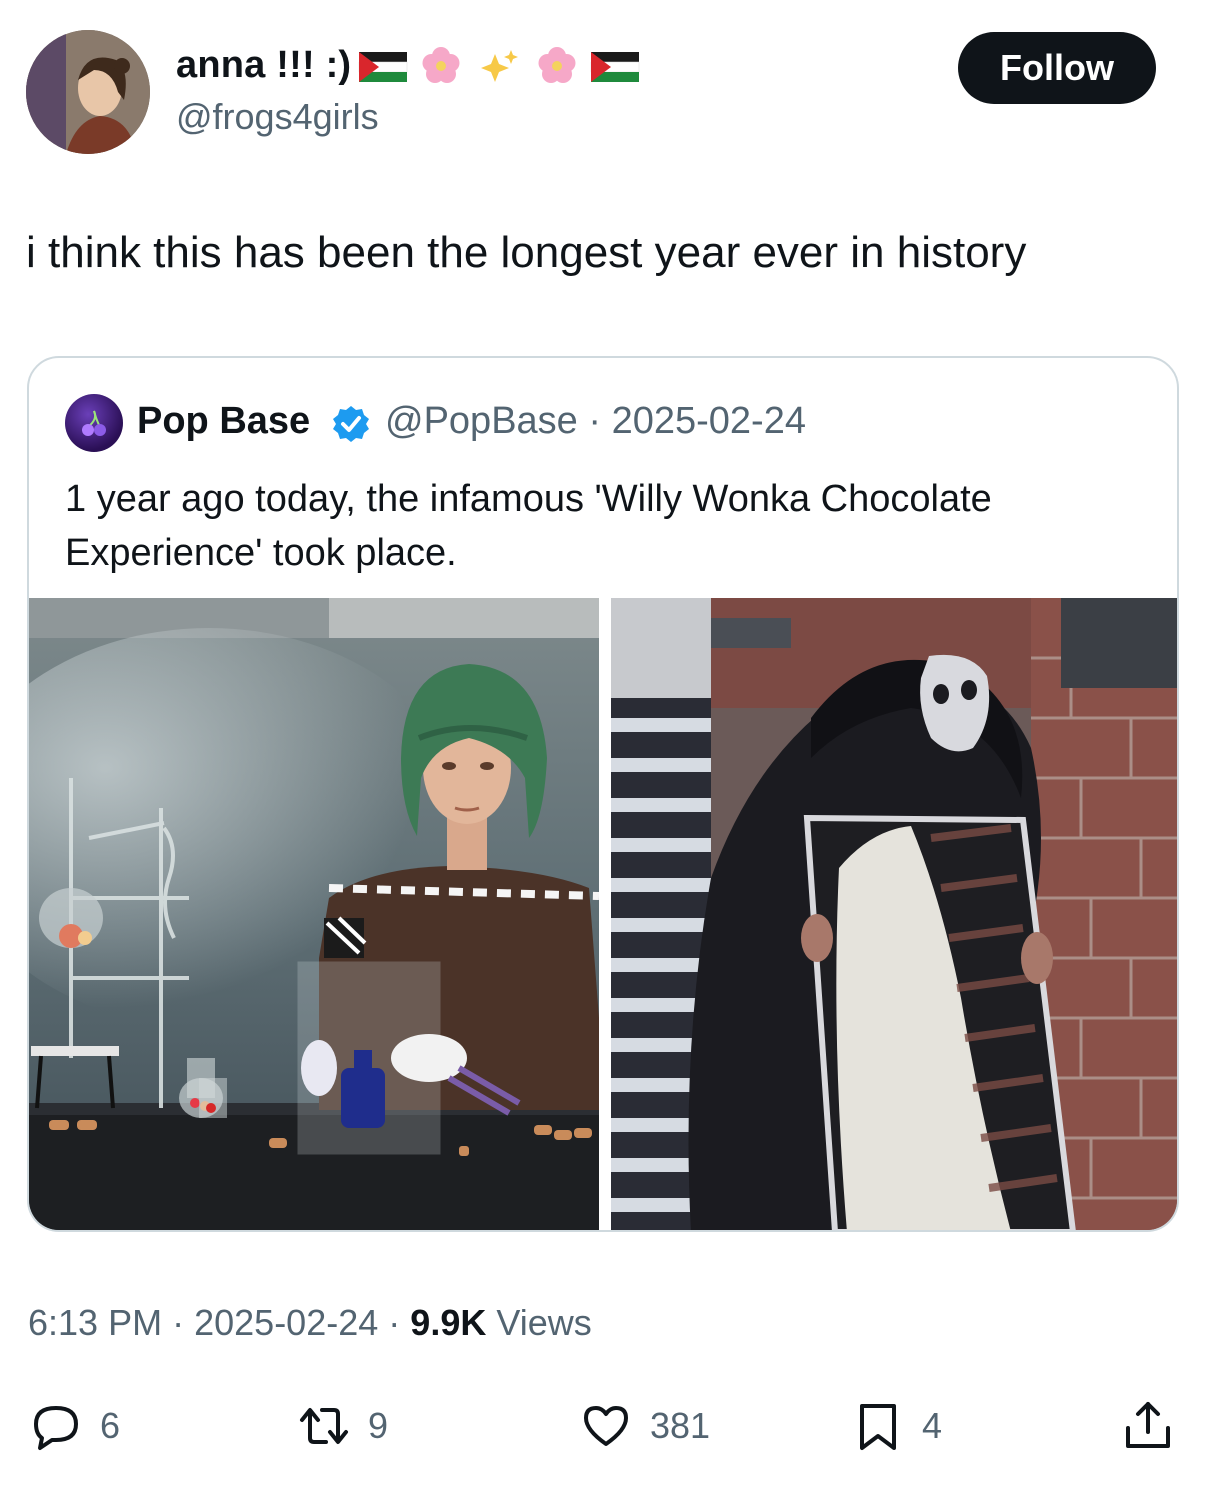  I want to click on quote-meta: @PopBase · 2025-02-24, so click(595, 421).